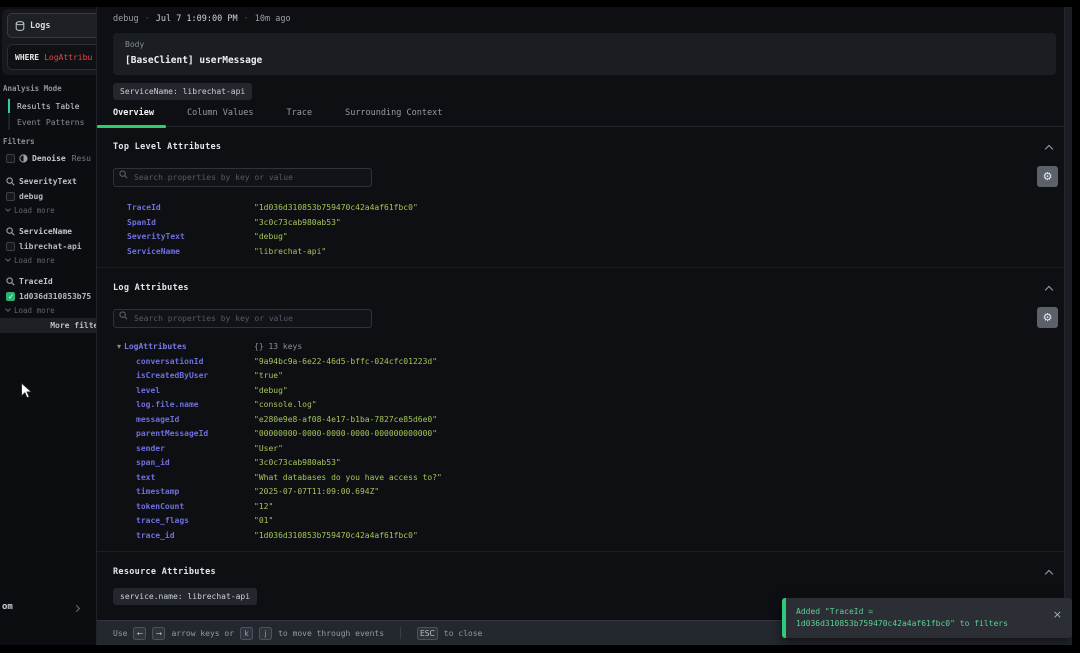  I want to click on attribute-key: level, so click(195, 391).